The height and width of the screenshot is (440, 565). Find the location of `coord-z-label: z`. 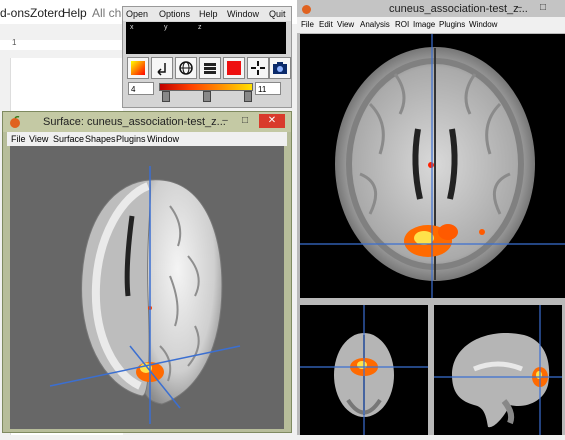

coord-z-label: z is located at coordinates (200, 27).